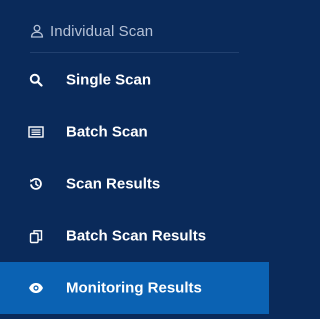  I want to click on sidebar-item-single-scan: Single Scan, so click(134, 80).